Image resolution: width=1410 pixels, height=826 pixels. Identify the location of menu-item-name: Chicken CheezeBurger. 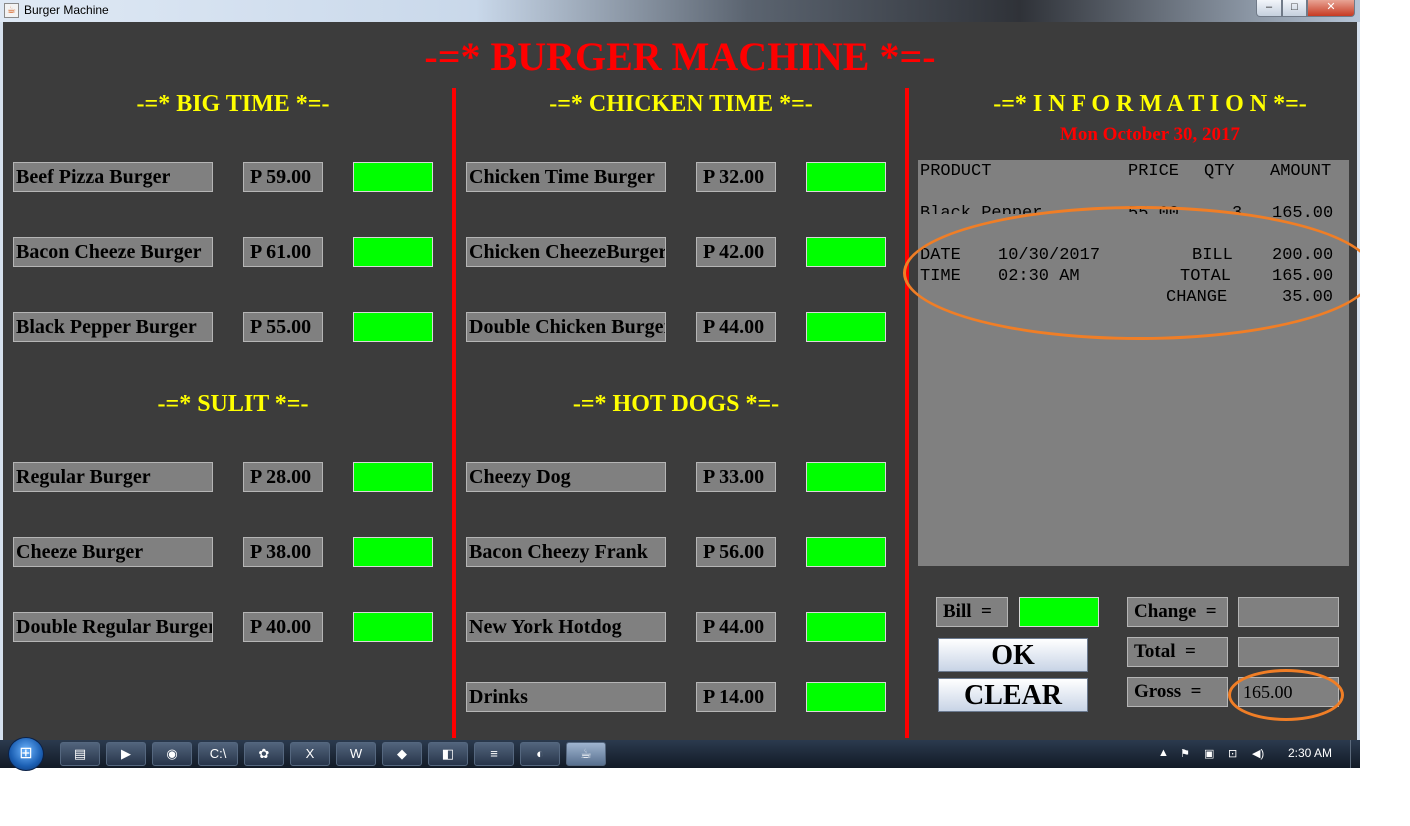
(566, 252).